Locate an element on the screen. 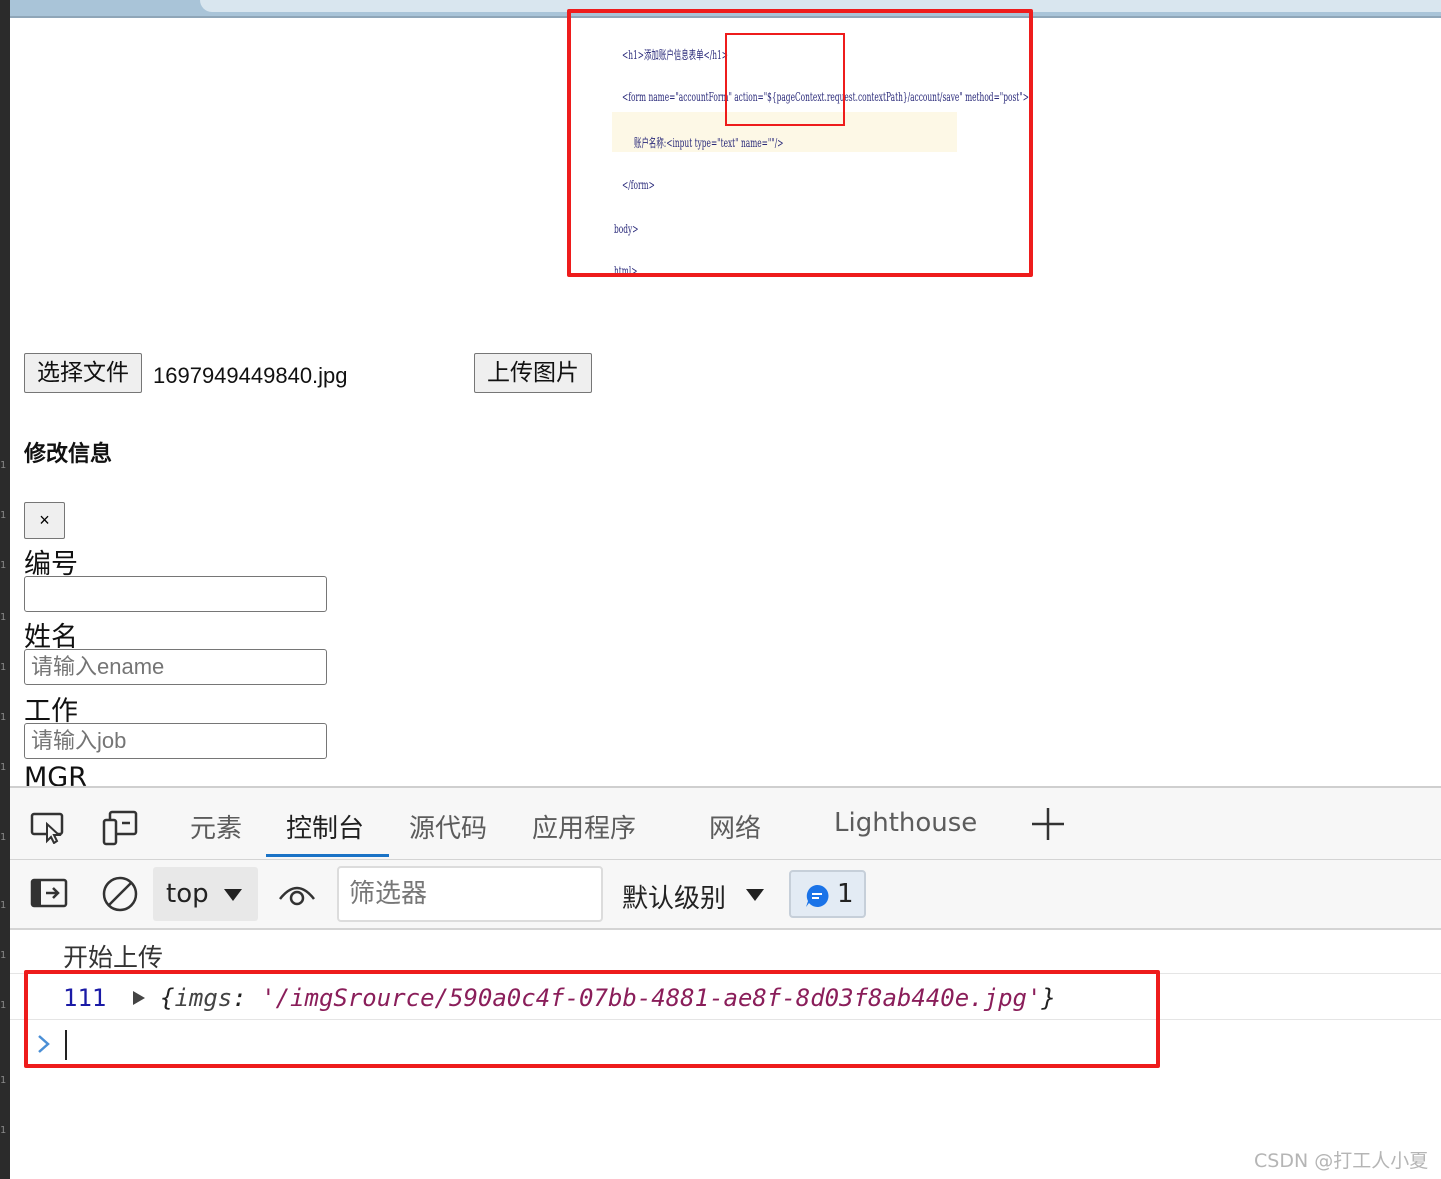 The width and height of the screenshot is (1441, 1179). annotation-box-console is located at coordinates (592, 1019).